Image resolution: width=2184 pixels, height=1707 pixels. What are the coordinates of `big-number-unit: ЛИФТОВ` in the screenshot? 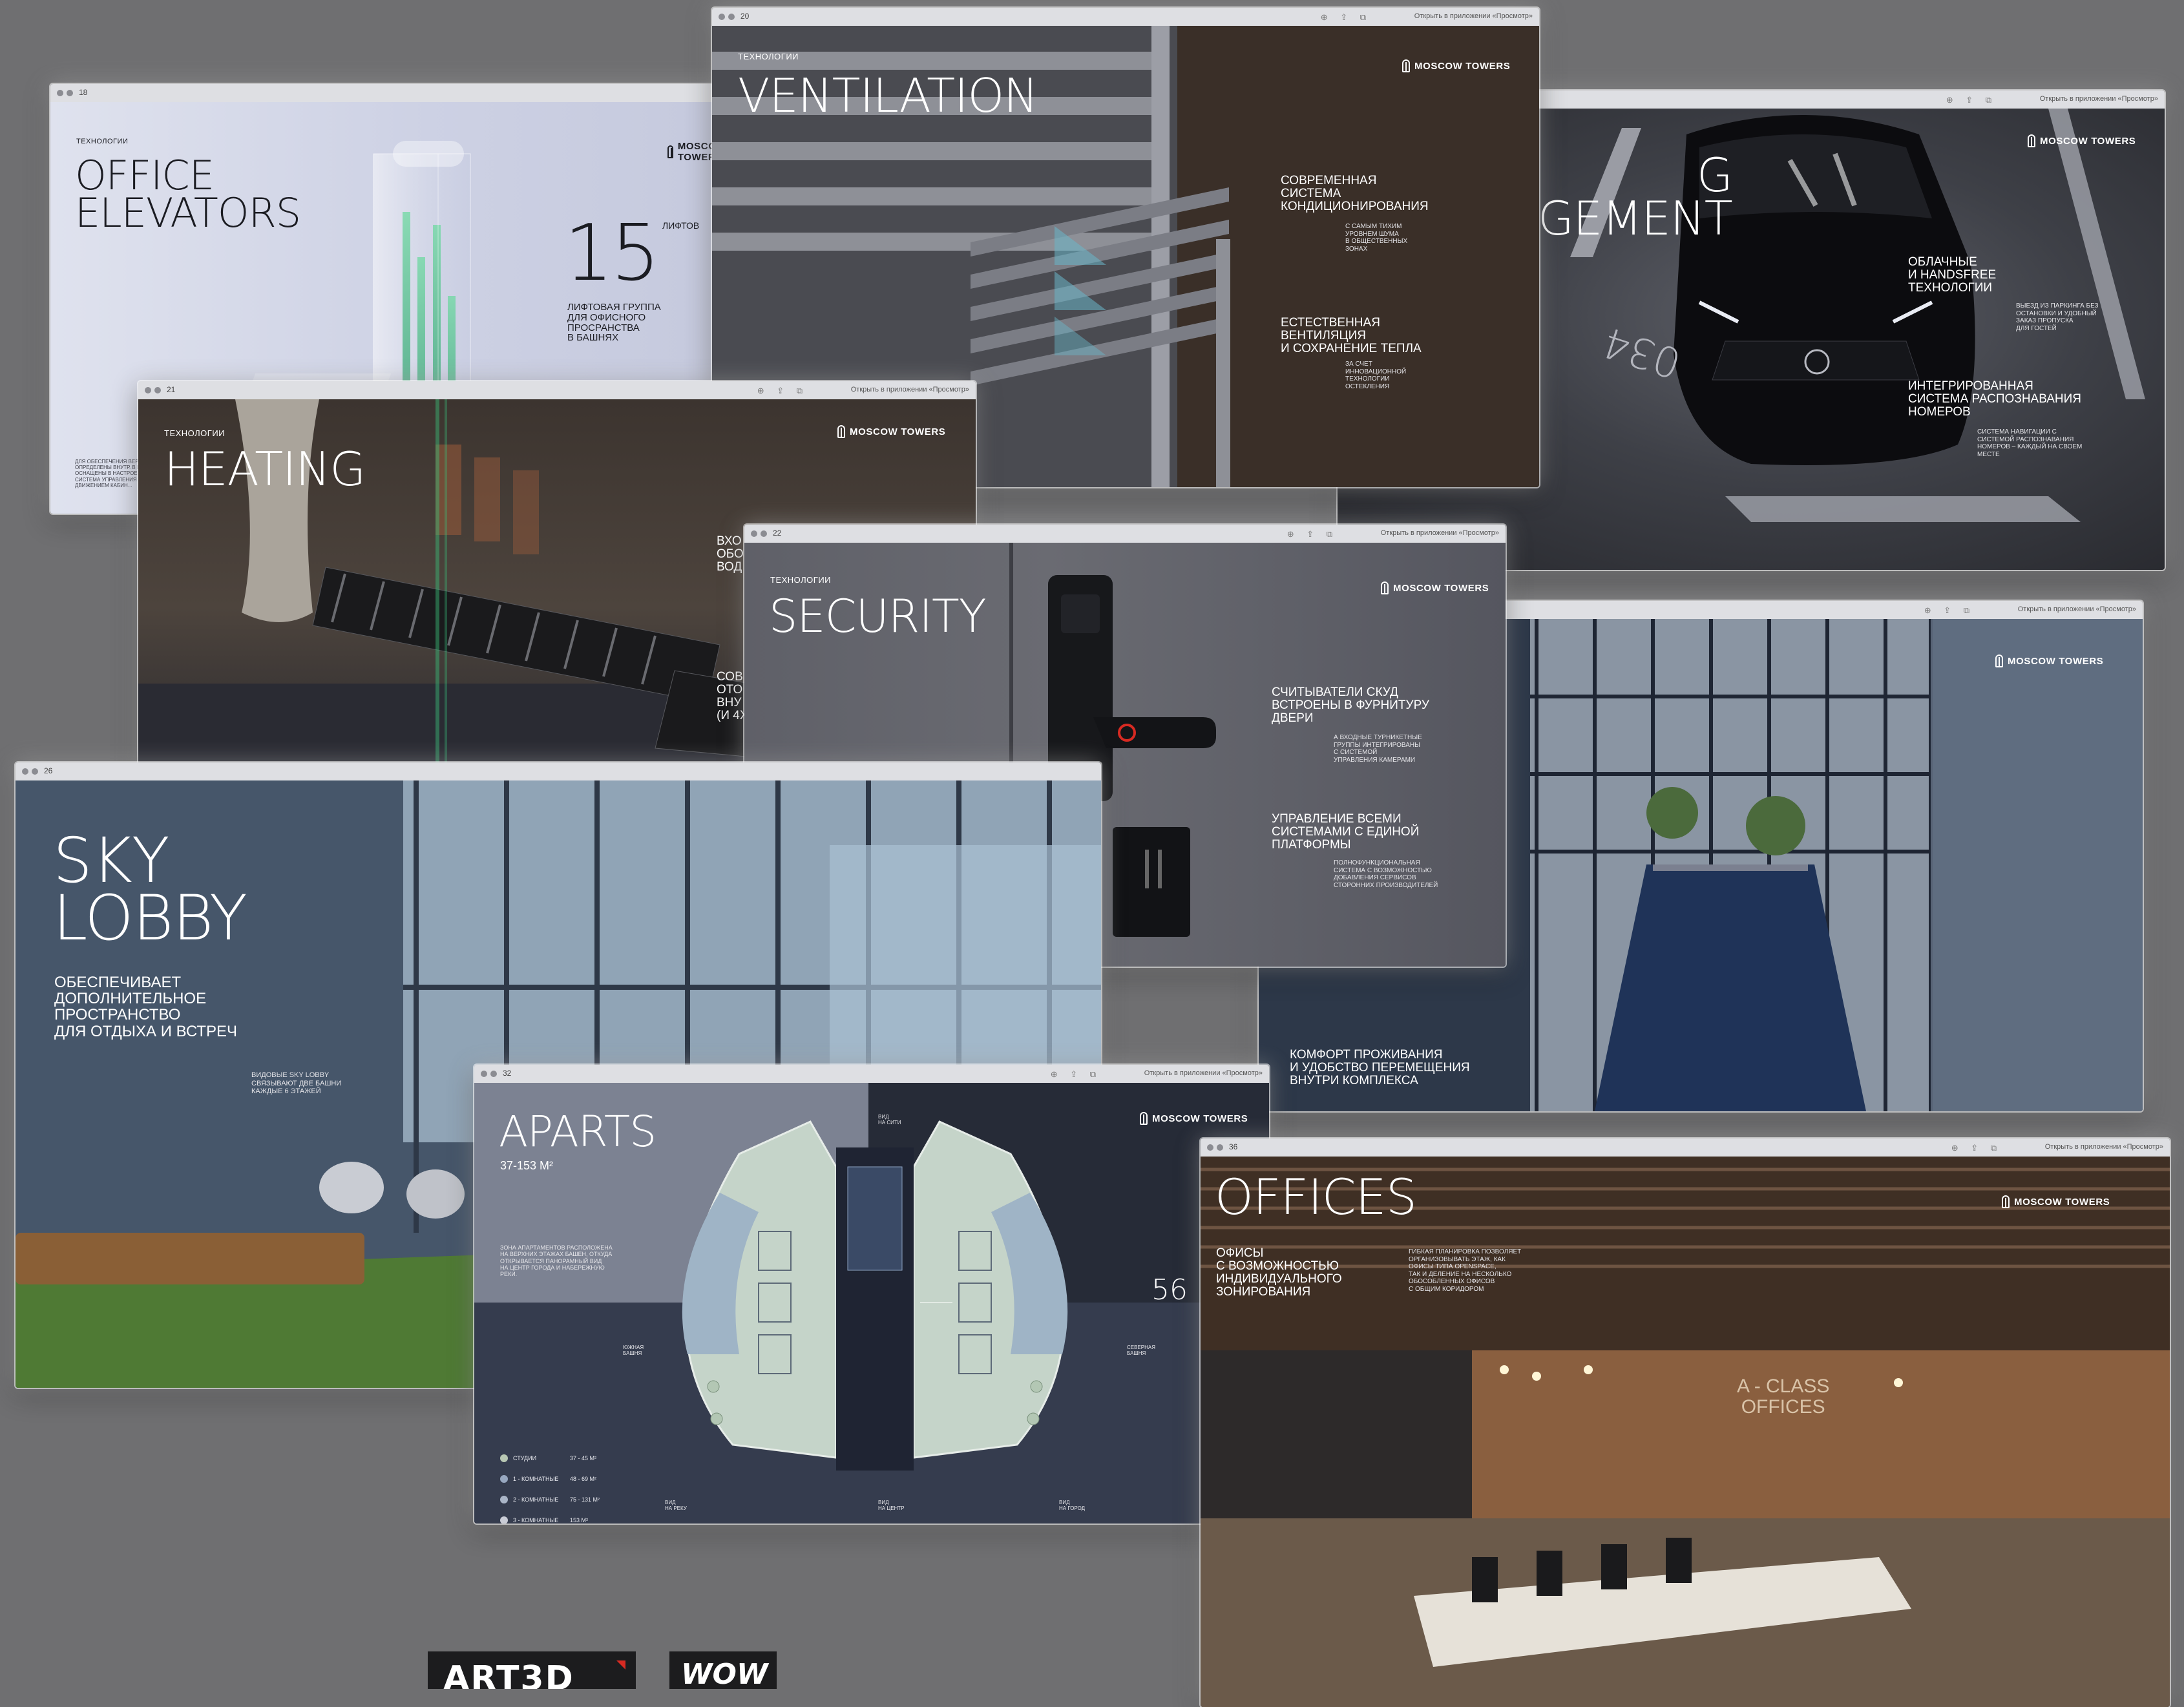 It's located at (681, 225).